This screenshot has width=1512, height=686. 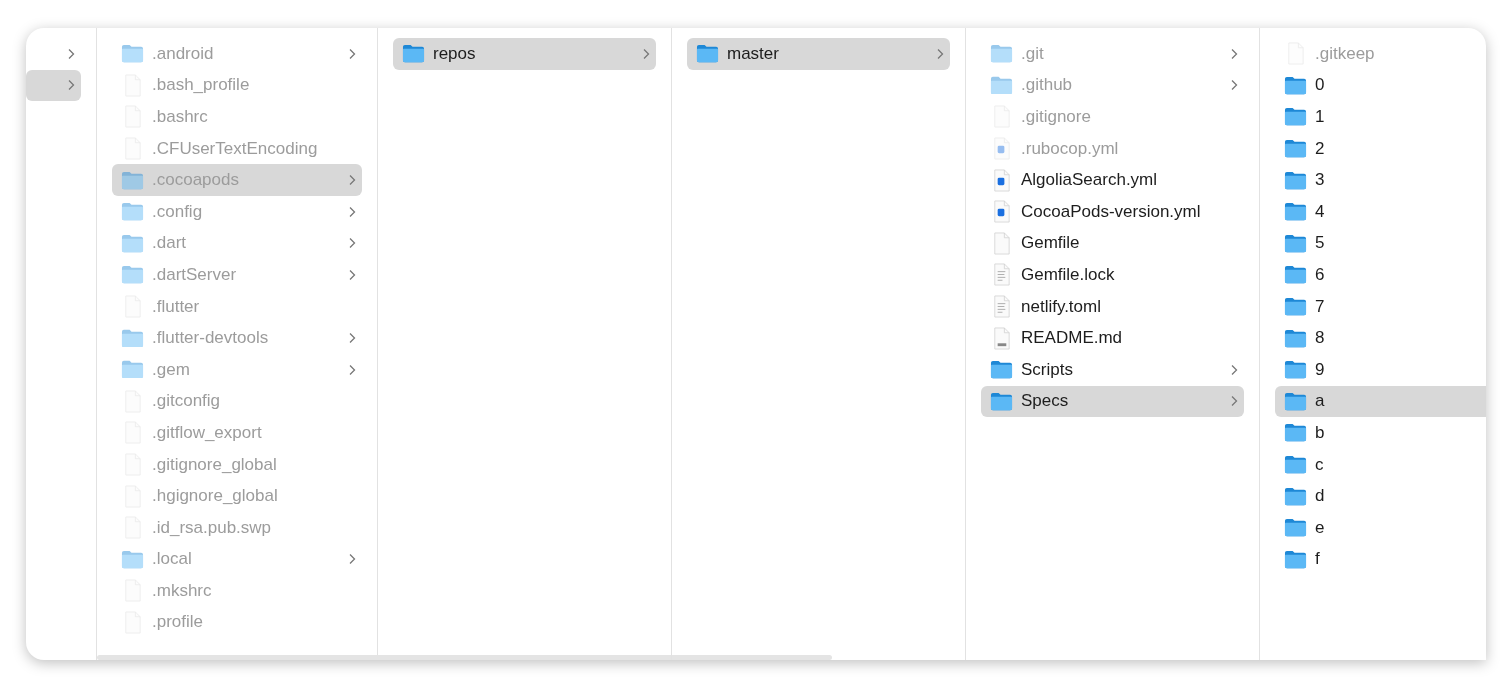 What do you see at coordinates (1033, 53) in the screenshot?
I see `file-name: .git` at bounding box center [1033, 53].